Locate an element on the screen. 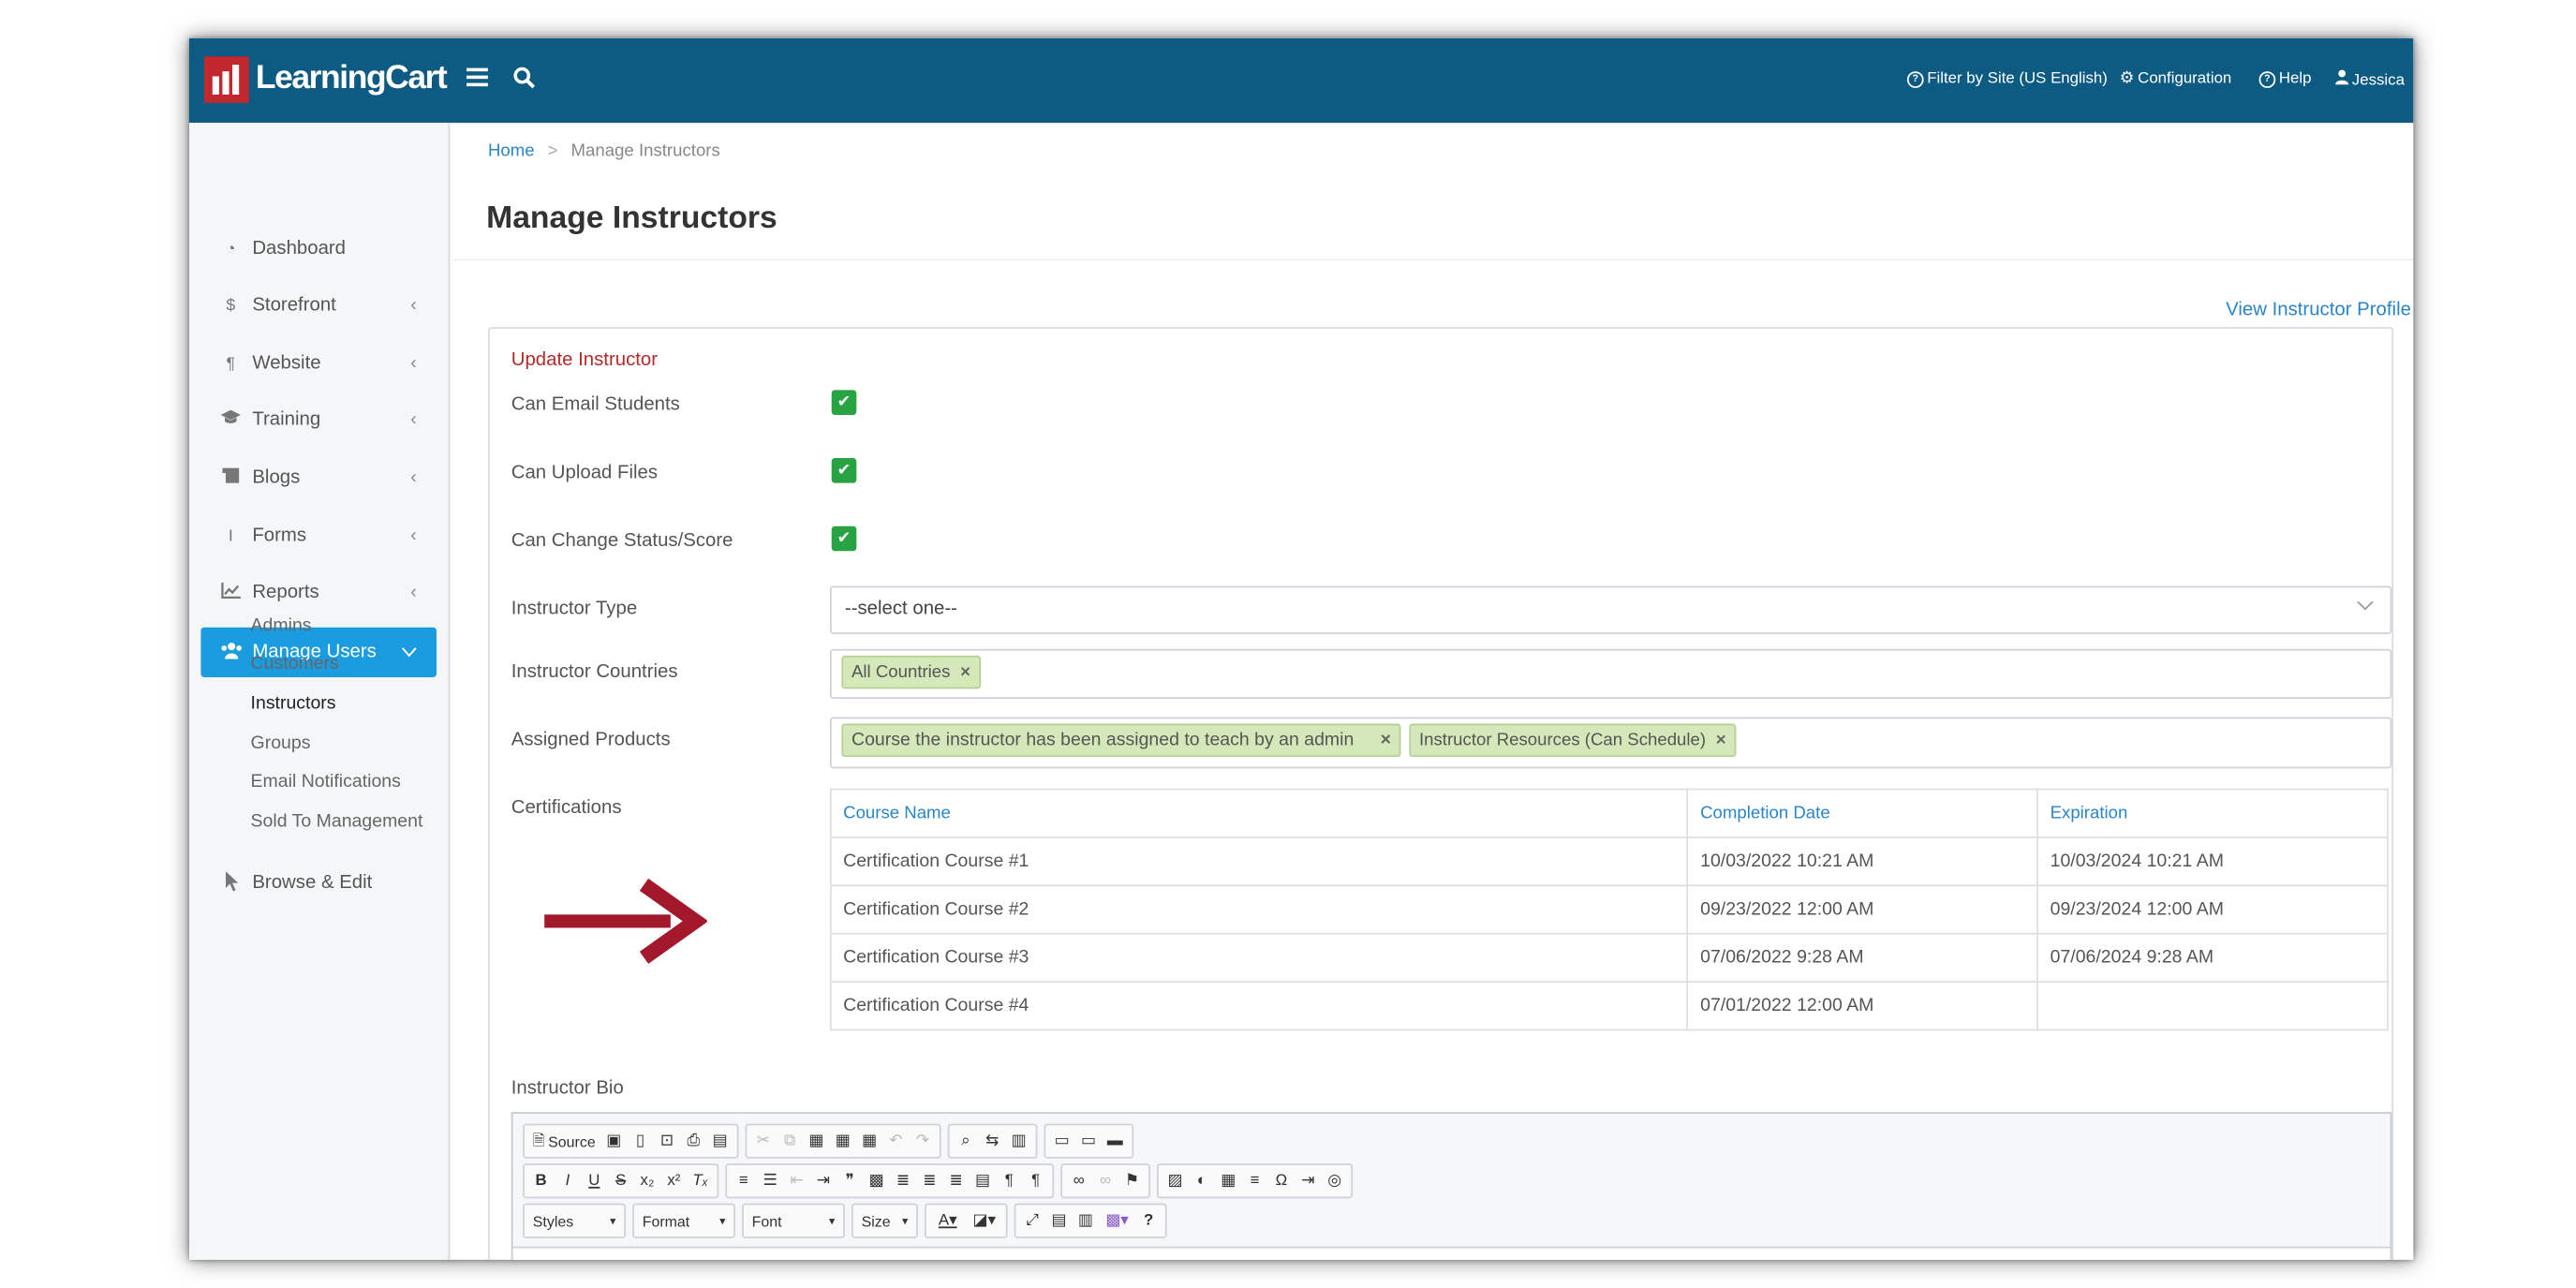 Image resolution: width=2576 pixels, height=1288 pixels. breadcrumb-home-link: Home is located at coordinates (511, 151).